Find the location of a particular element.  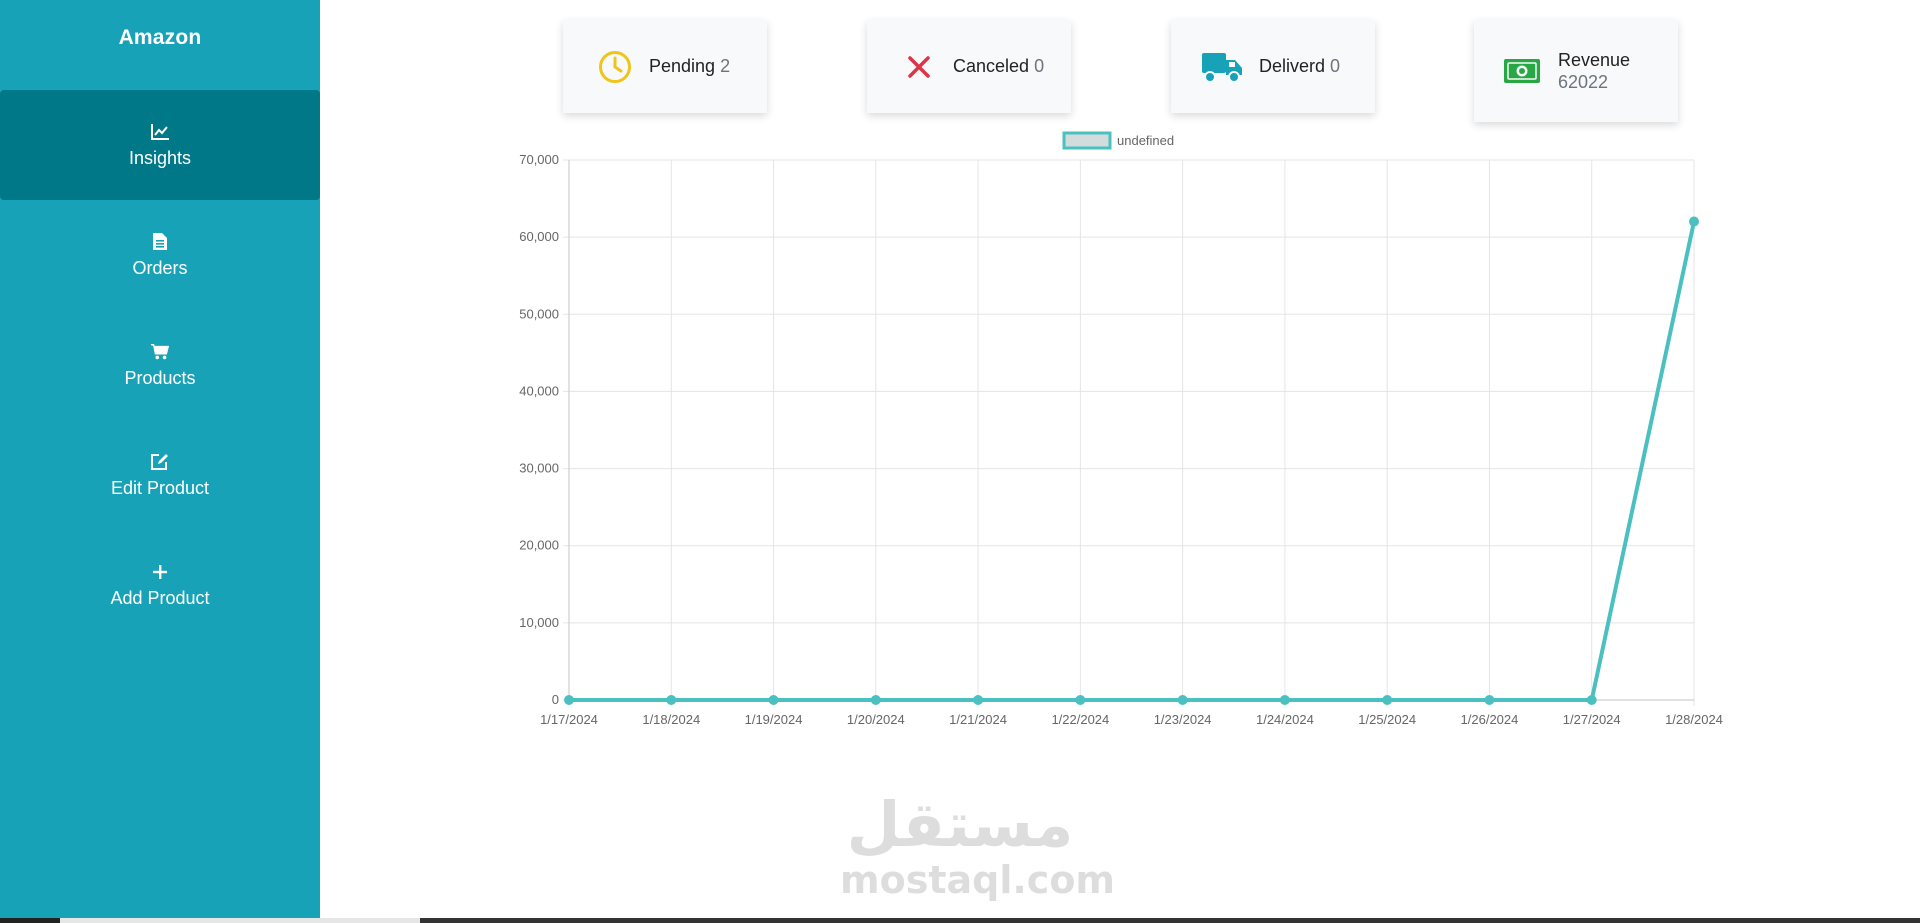

sidebar-item-insights: Insights is located at coordinates (160, 145).